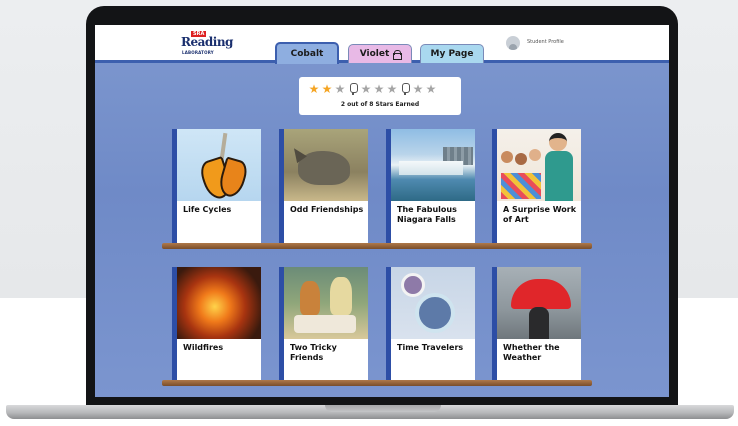  I want to click on tab-label: Cobalt, so click(307, 54).